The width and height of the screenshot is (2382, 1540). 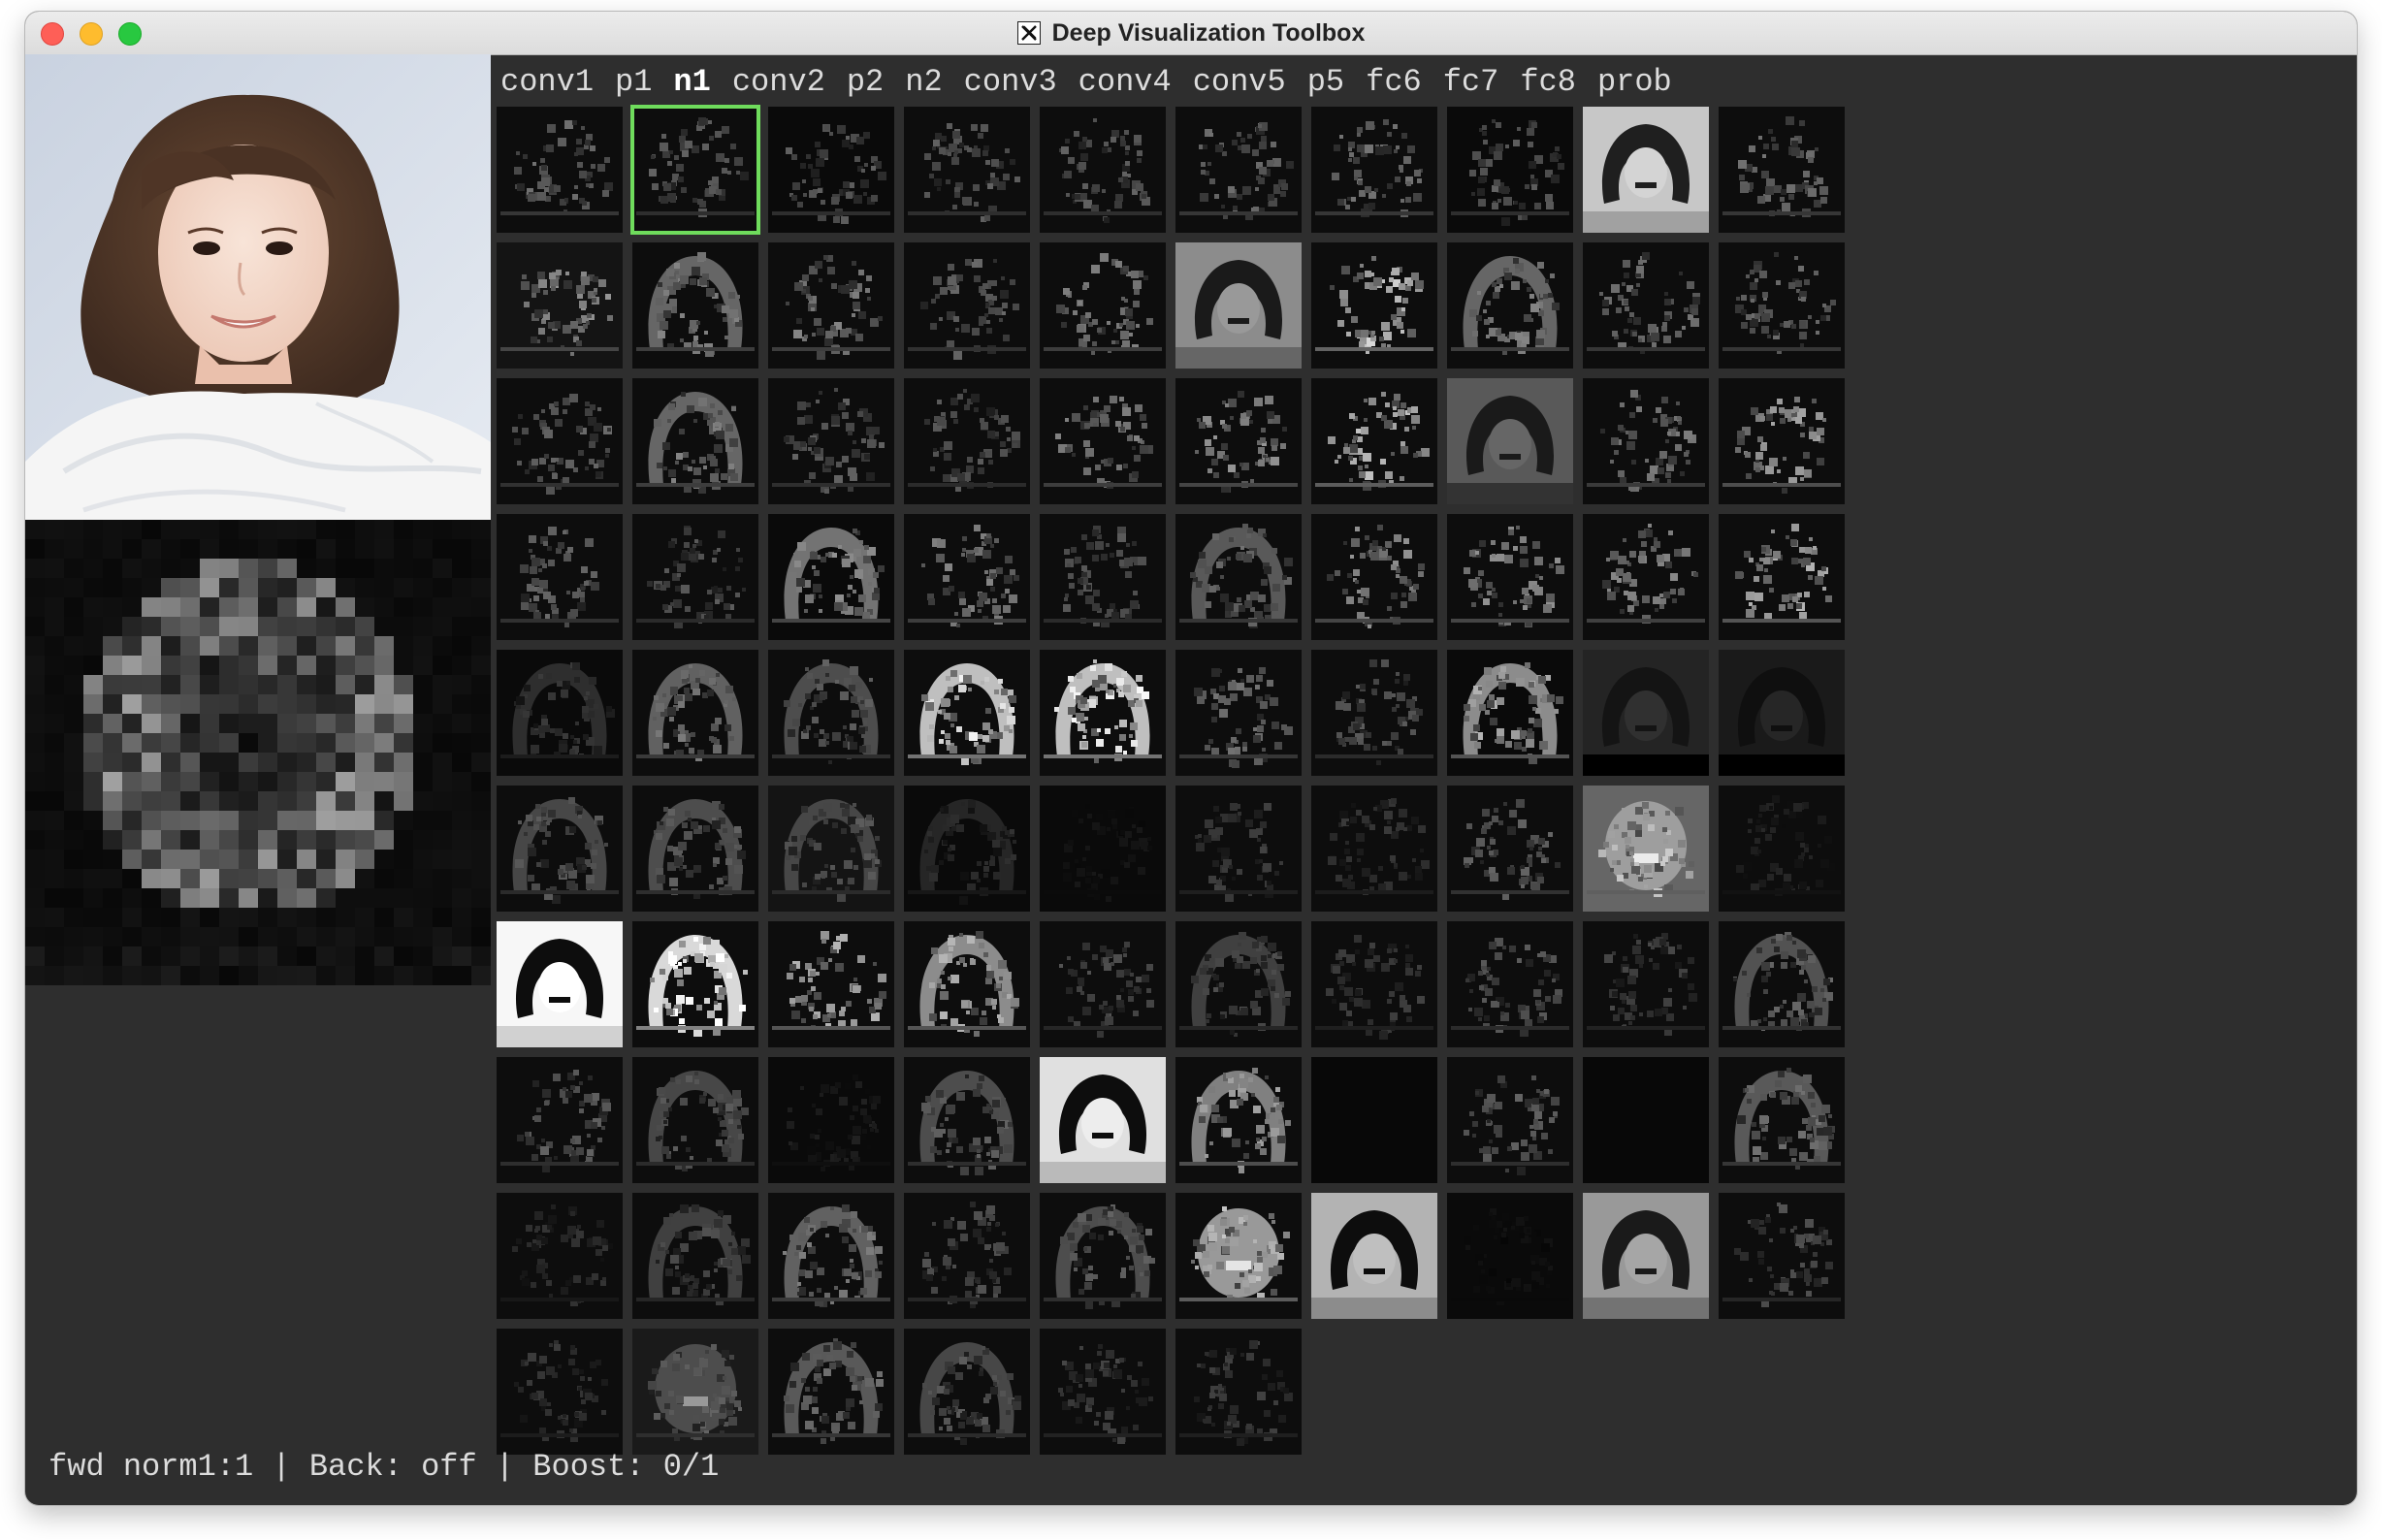 I want to click on layer-tab-conv5: conv5, so click(x=1239, y=82).